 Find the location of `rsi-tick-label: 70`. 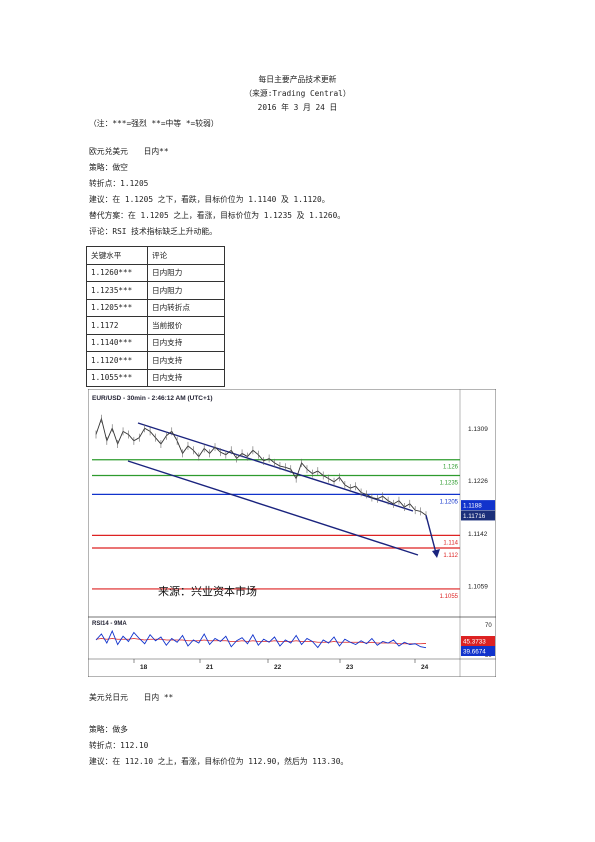

rsi-tick-label: 70 is located at coordinates (488, 626).